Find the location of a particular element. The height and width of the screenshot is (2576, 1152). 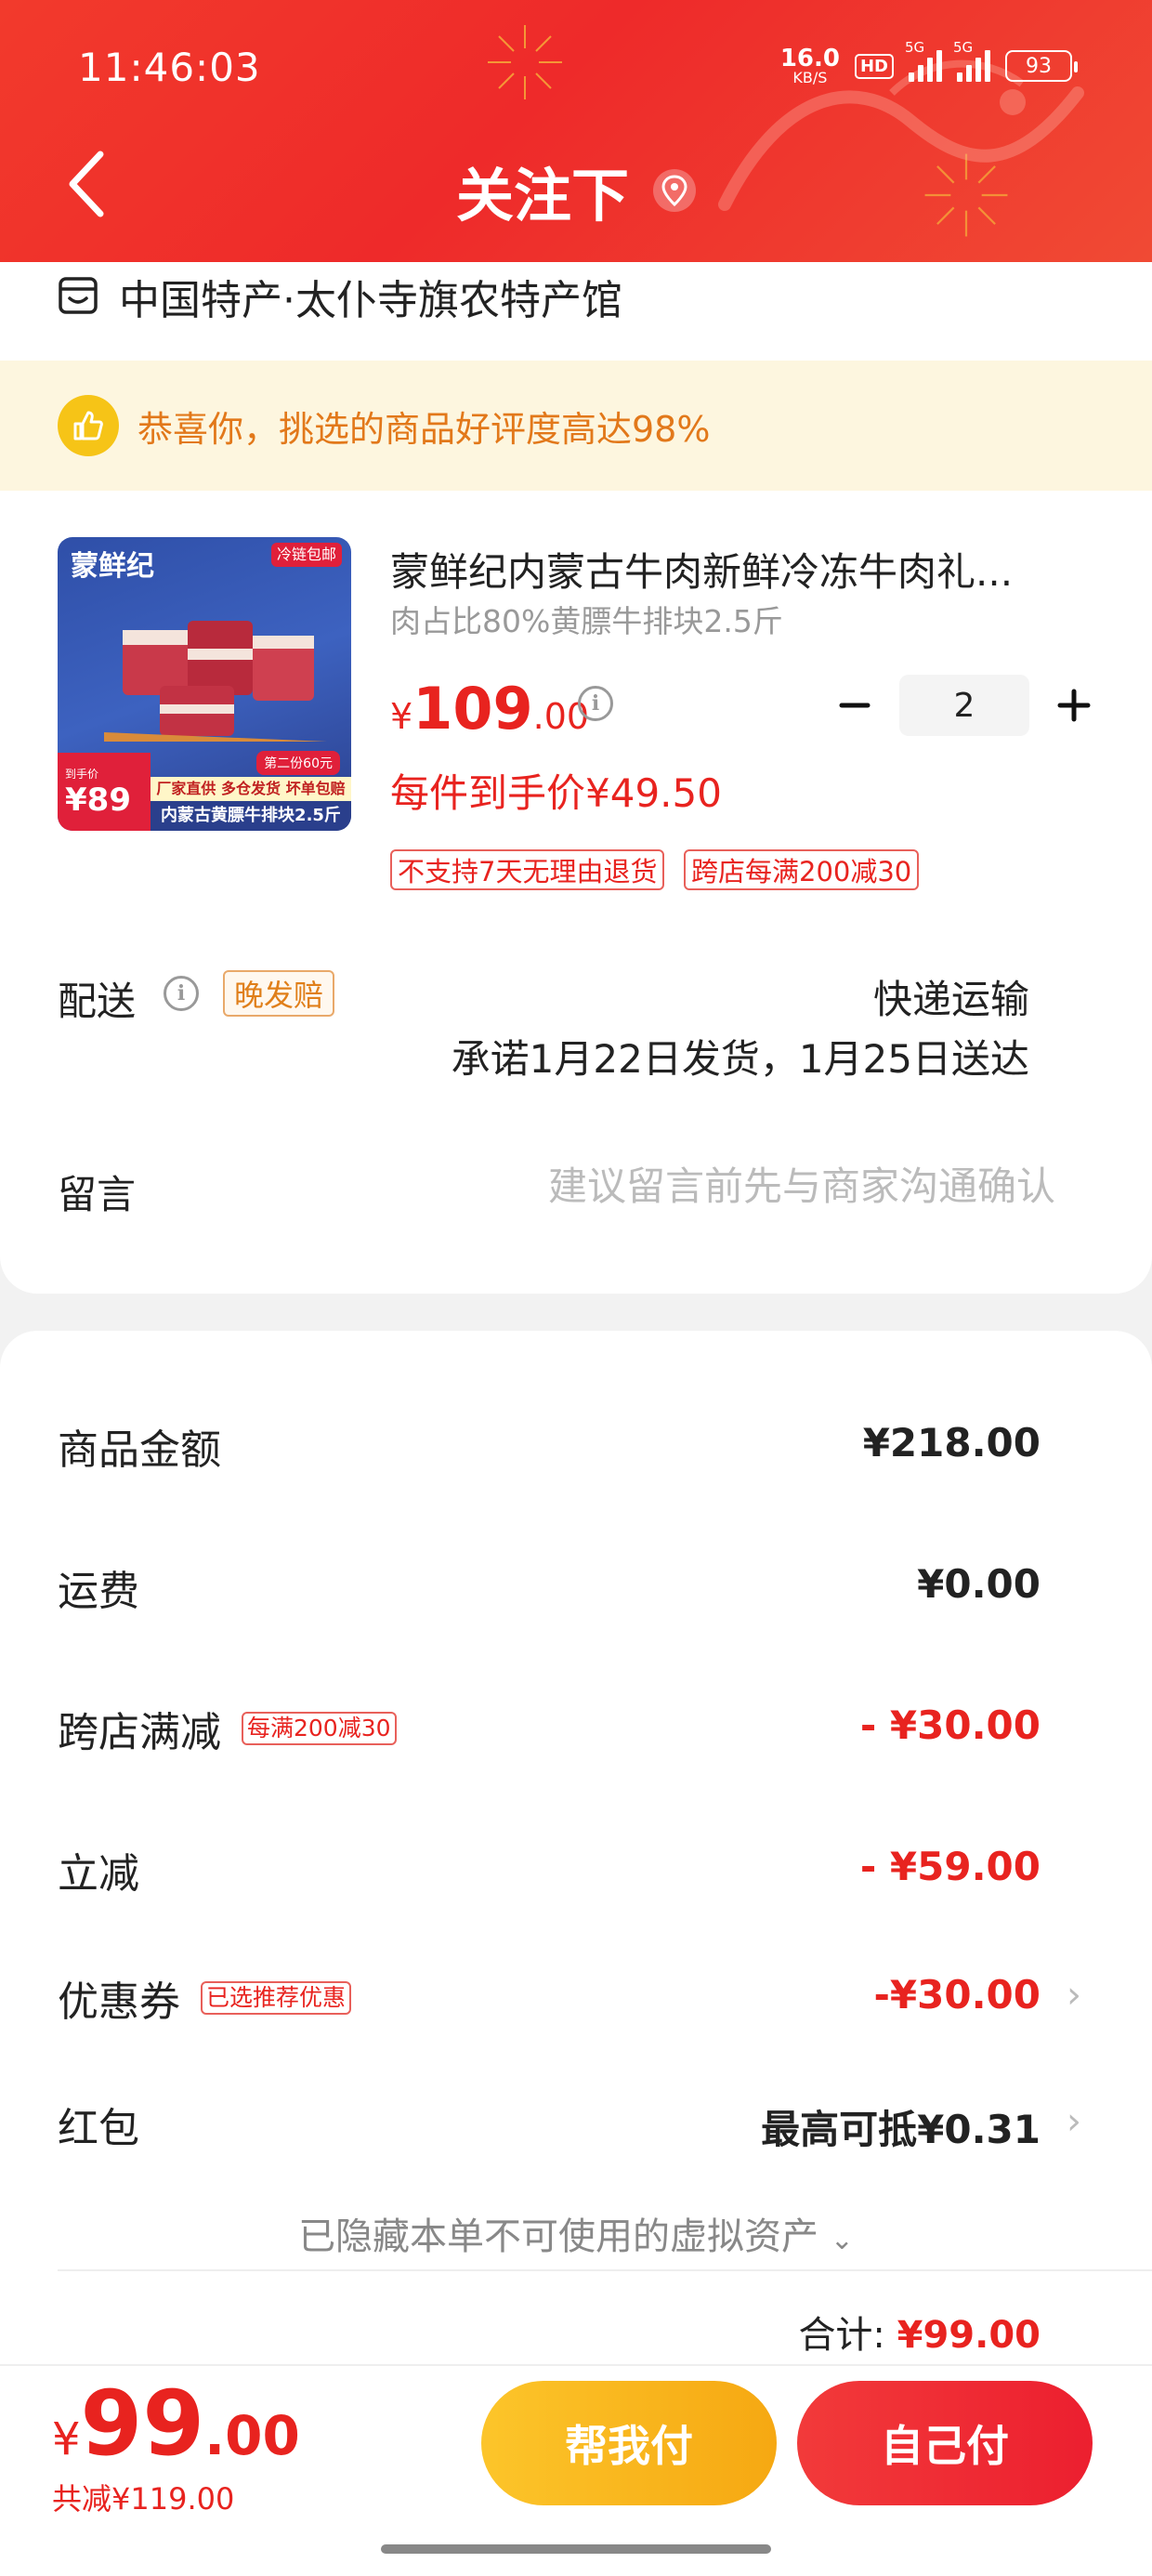

location-pin-icon is located at coordinates (674, 190).